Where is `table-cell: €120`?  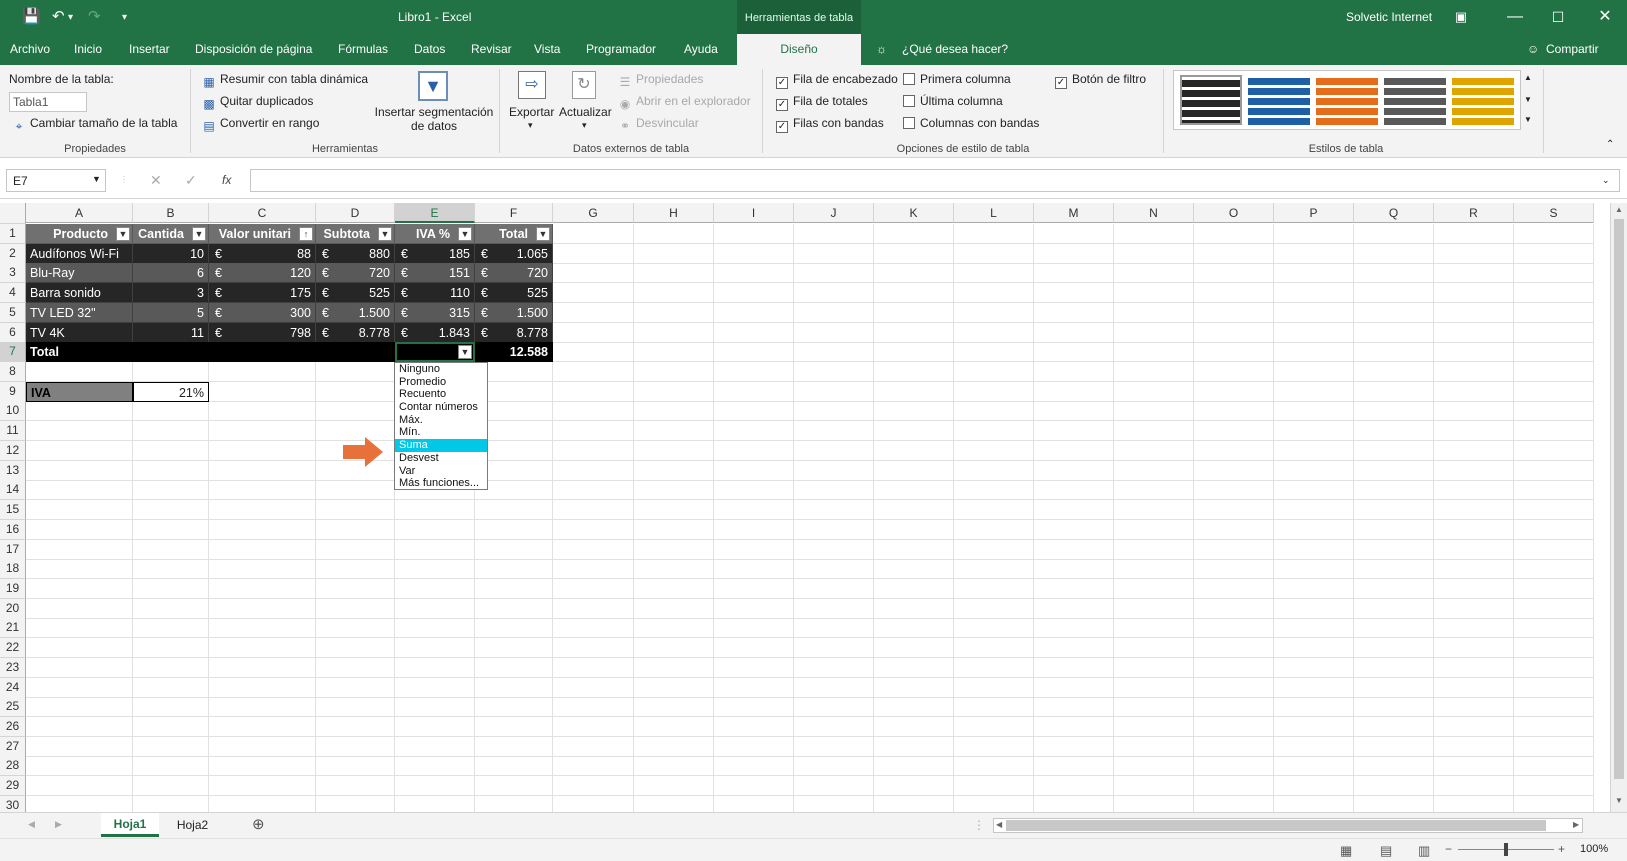 table-cell: €120 is located at coordinates (262, 273).